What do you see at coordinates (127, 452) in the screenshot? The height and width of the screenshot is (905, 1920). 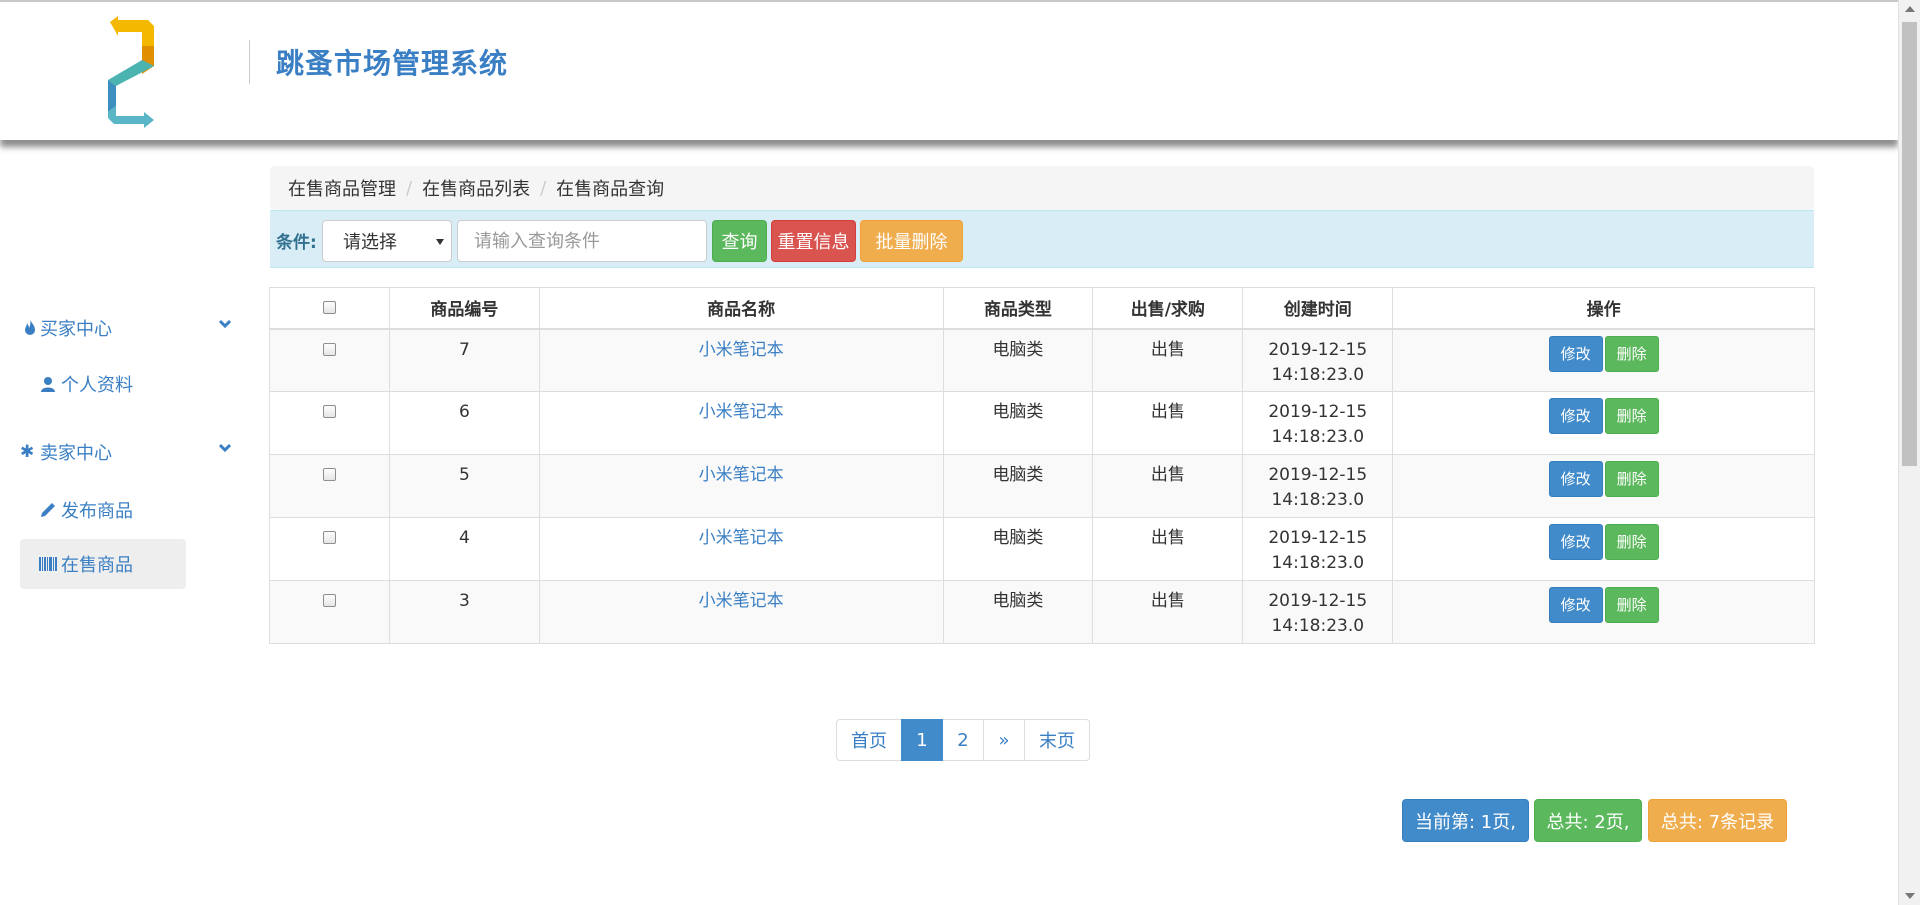 I see `sidebar-group-seller-center: ✱ 卖家中心` at bounding box center [127, 452].